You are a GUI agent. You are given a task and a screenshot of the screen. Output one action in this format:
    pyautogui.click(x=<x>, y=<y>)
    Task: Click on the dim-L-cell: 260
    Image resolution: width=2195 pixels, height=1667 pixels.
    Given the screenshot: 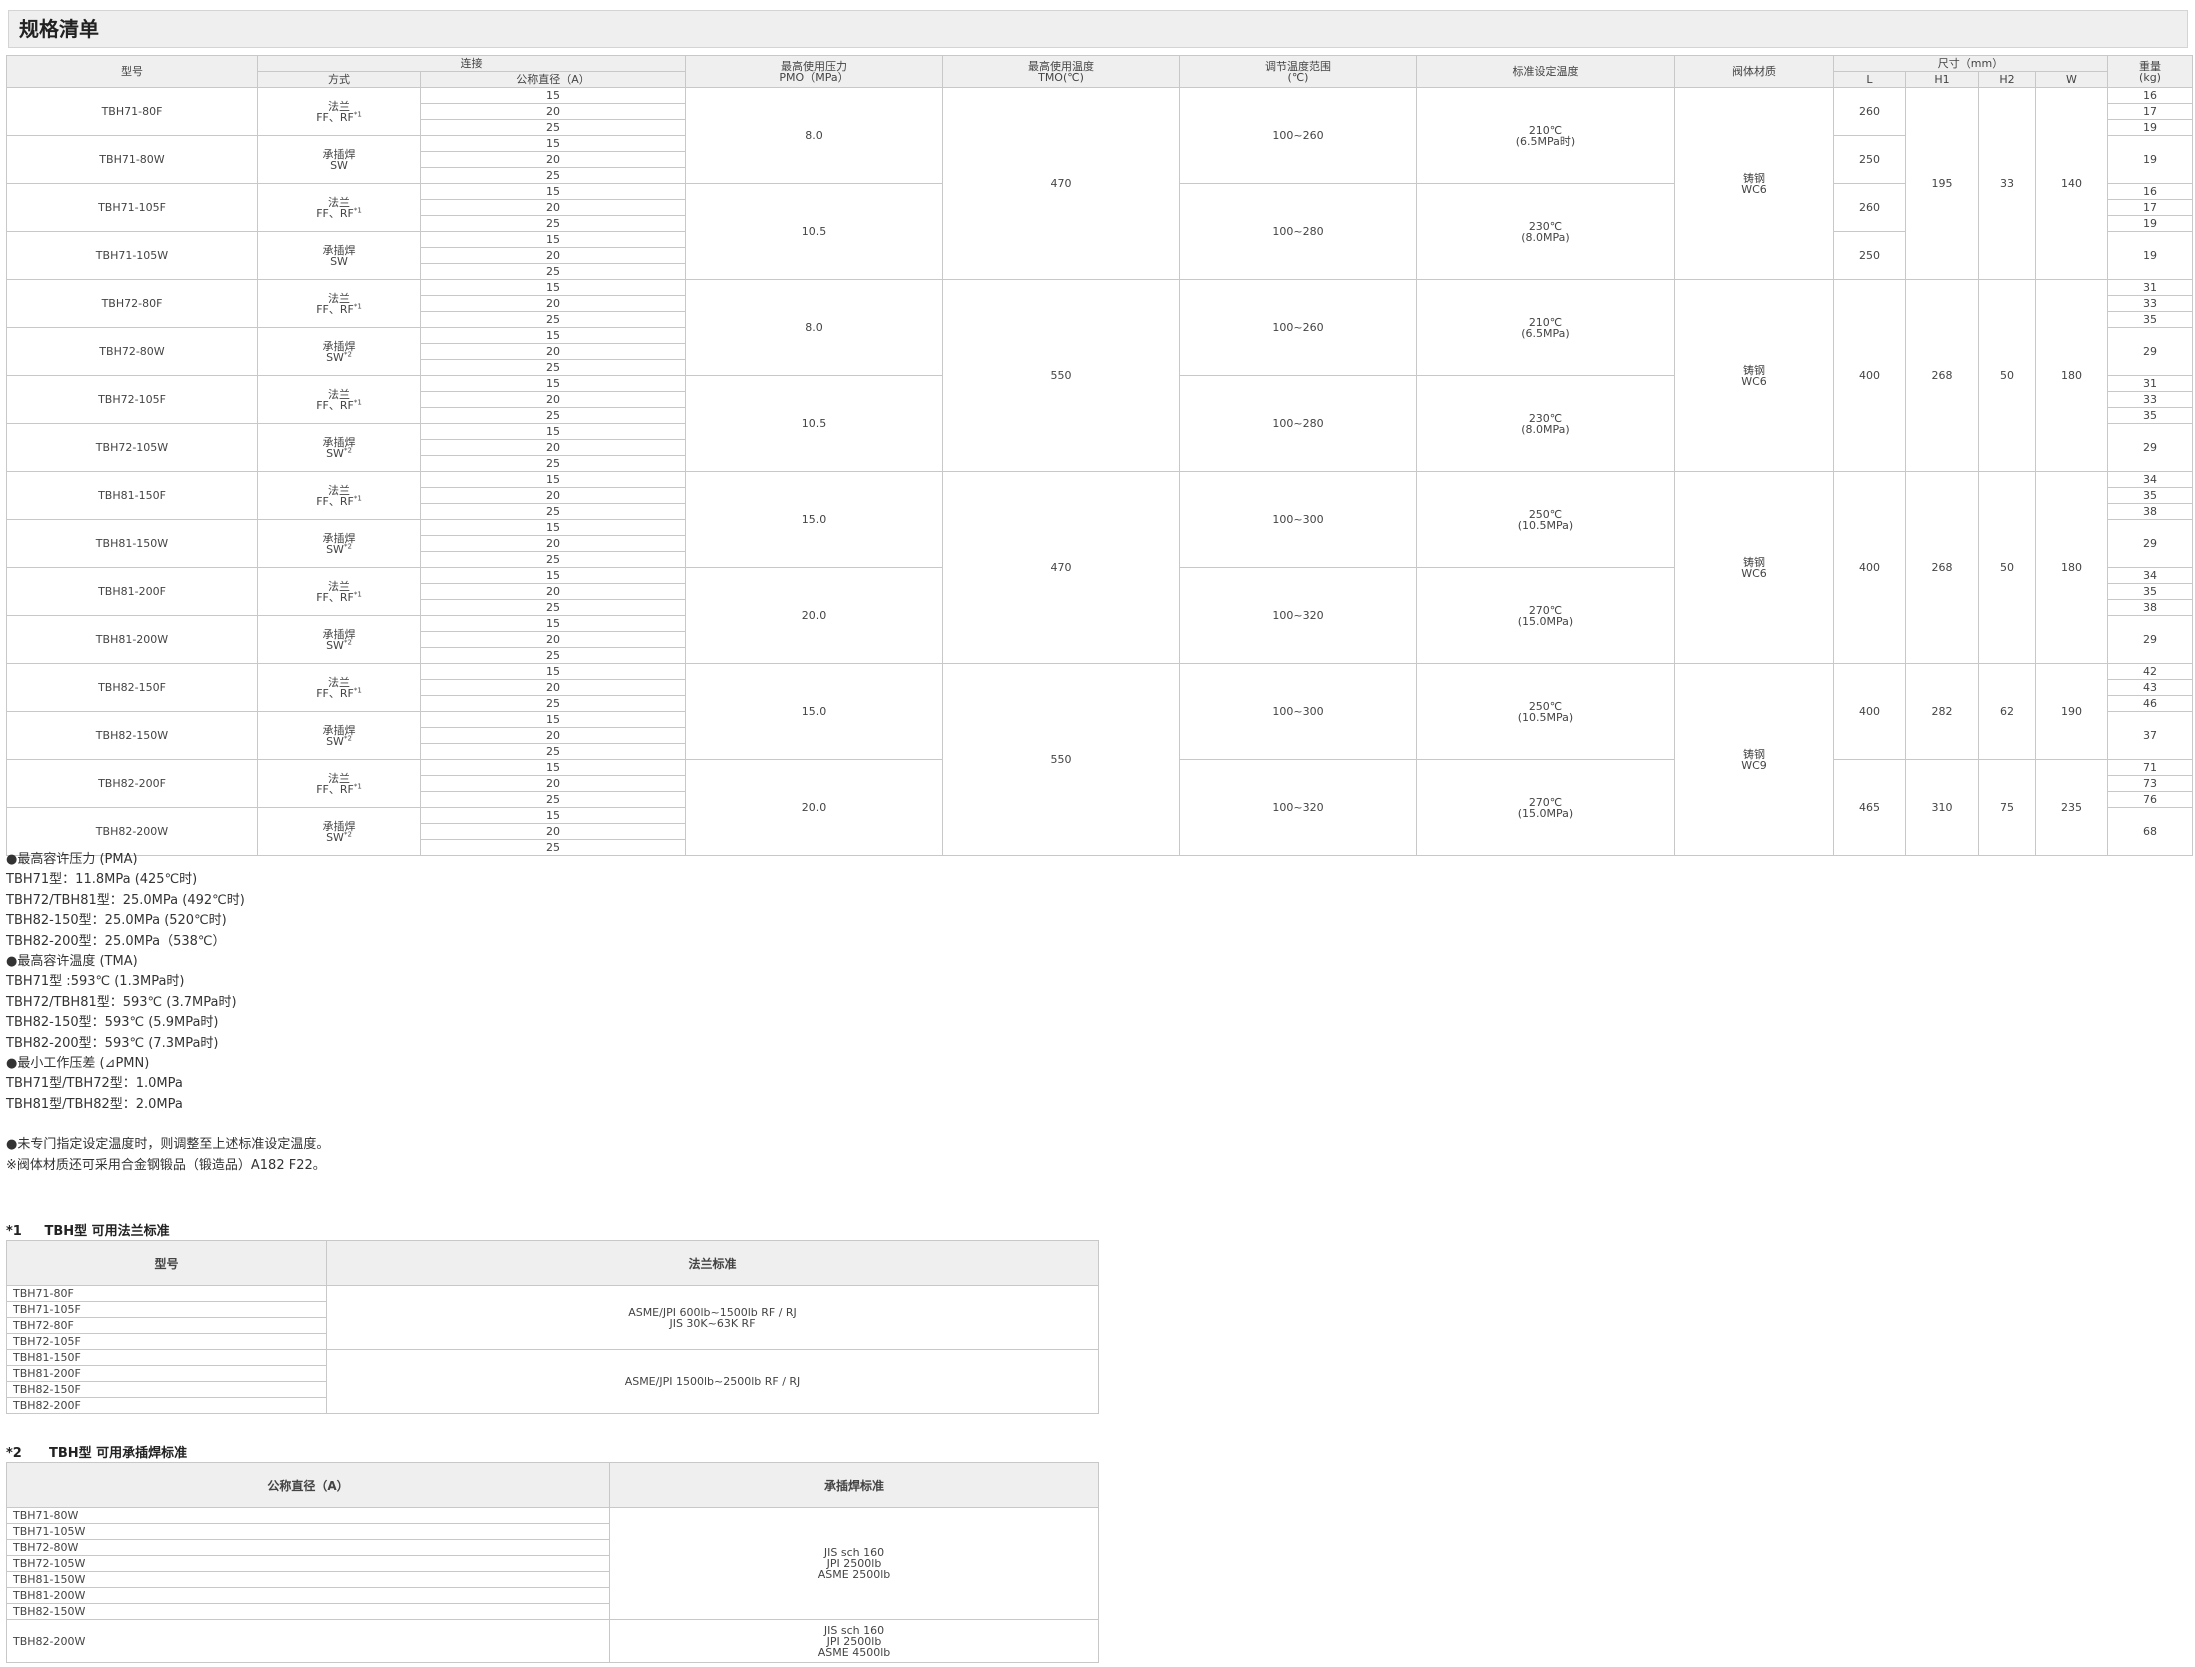 What is the action you would take?
    pyautogui.click(x=1869, y=111)
    